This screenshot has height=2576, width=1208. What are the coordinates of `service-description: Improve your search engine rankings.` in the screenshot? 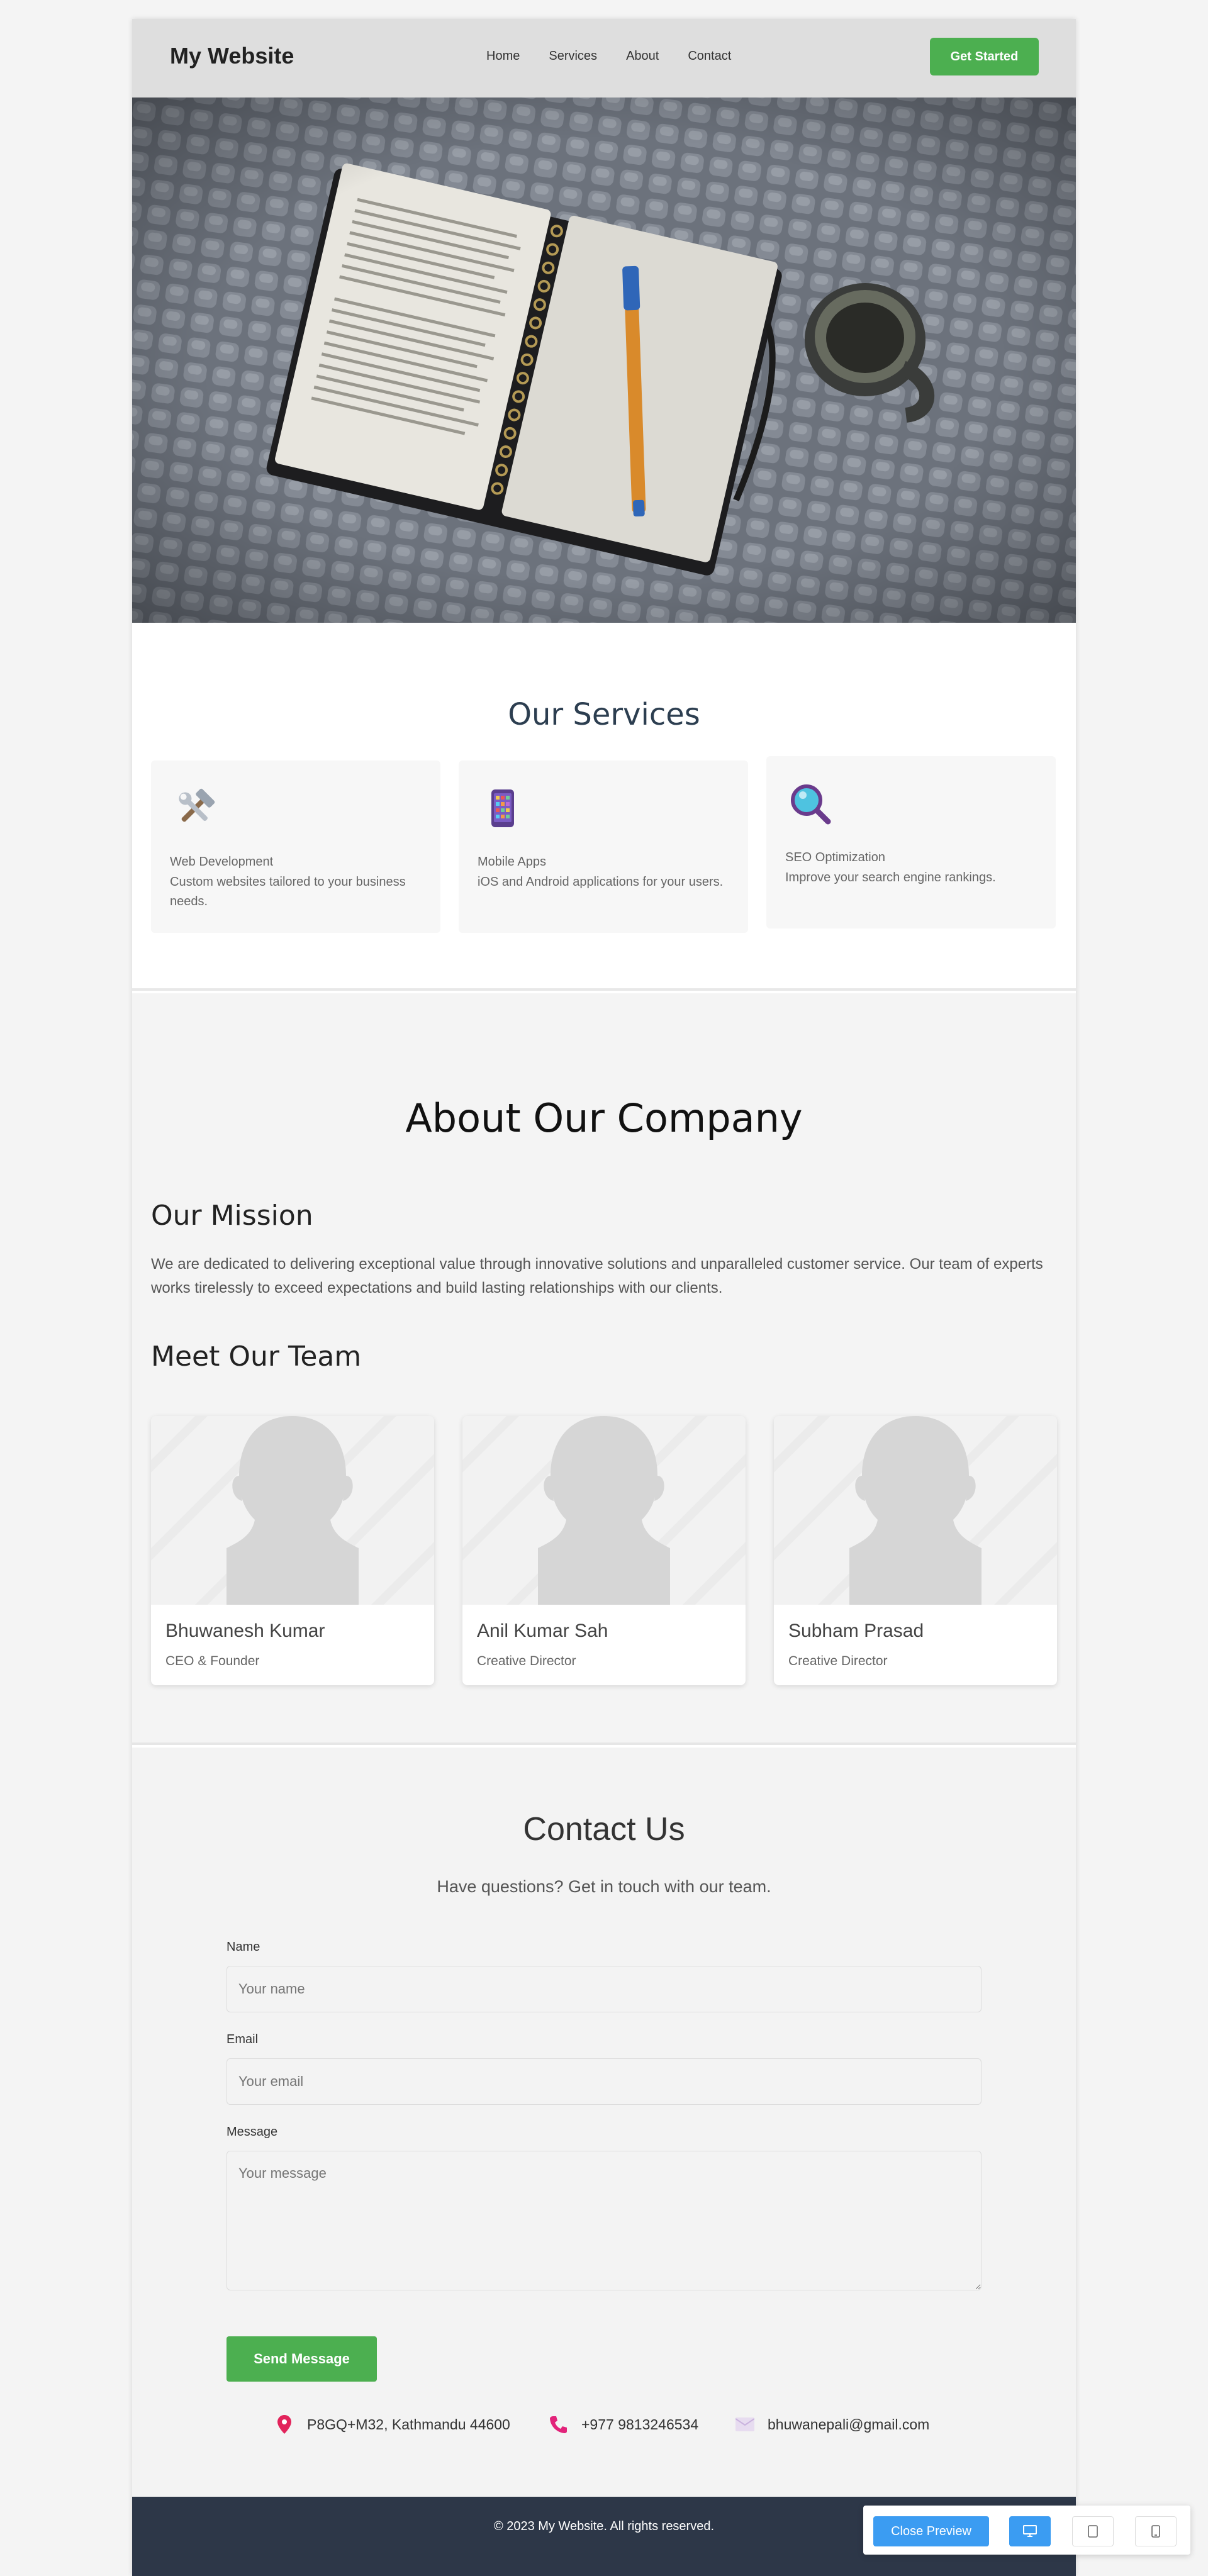 It's located at (890, 877).